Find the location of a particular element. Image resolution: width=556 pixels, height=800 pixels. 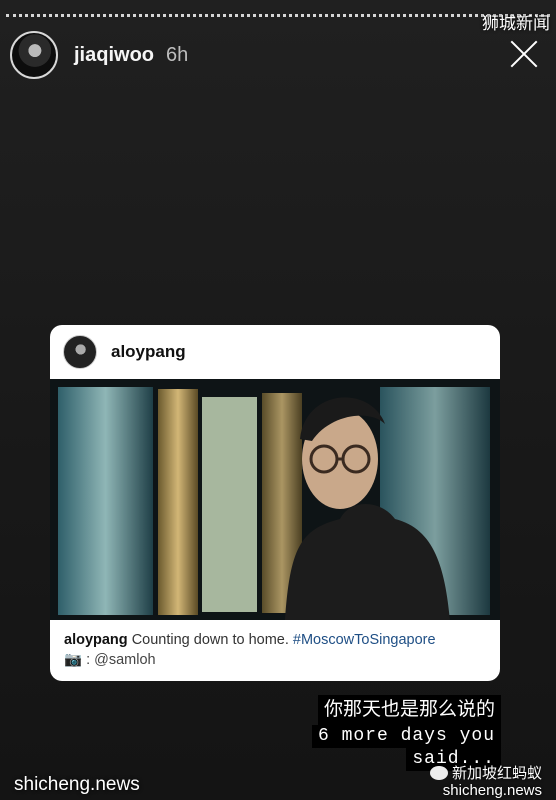

top-watermark: 狮城新闻 is located at coordinates (516, 23).